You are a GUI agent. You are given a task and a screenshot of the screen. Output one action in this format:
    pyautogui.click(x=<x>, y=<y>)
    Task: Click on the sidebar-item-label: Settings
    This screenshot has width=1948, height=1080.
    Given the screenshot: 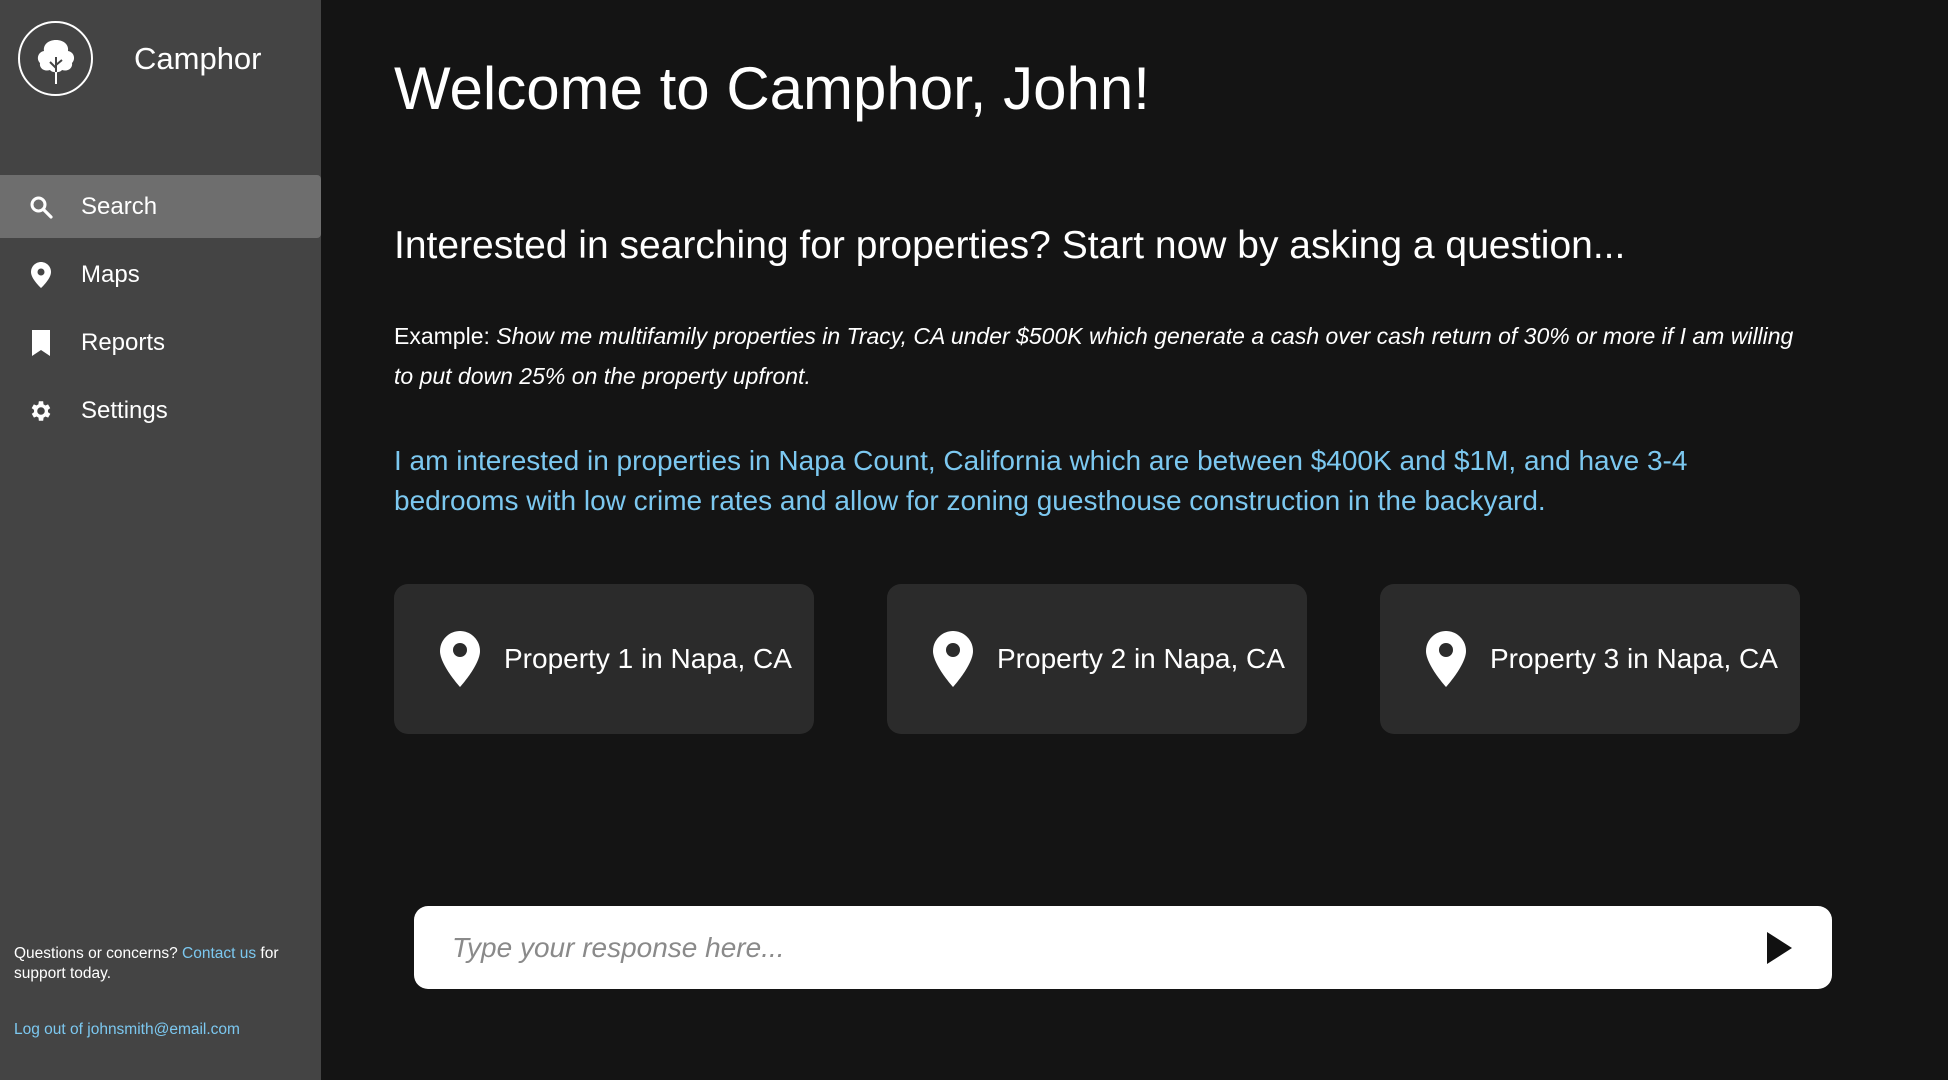 What is the action you would take?
    pyautogui.click(x=124, y=410)
    